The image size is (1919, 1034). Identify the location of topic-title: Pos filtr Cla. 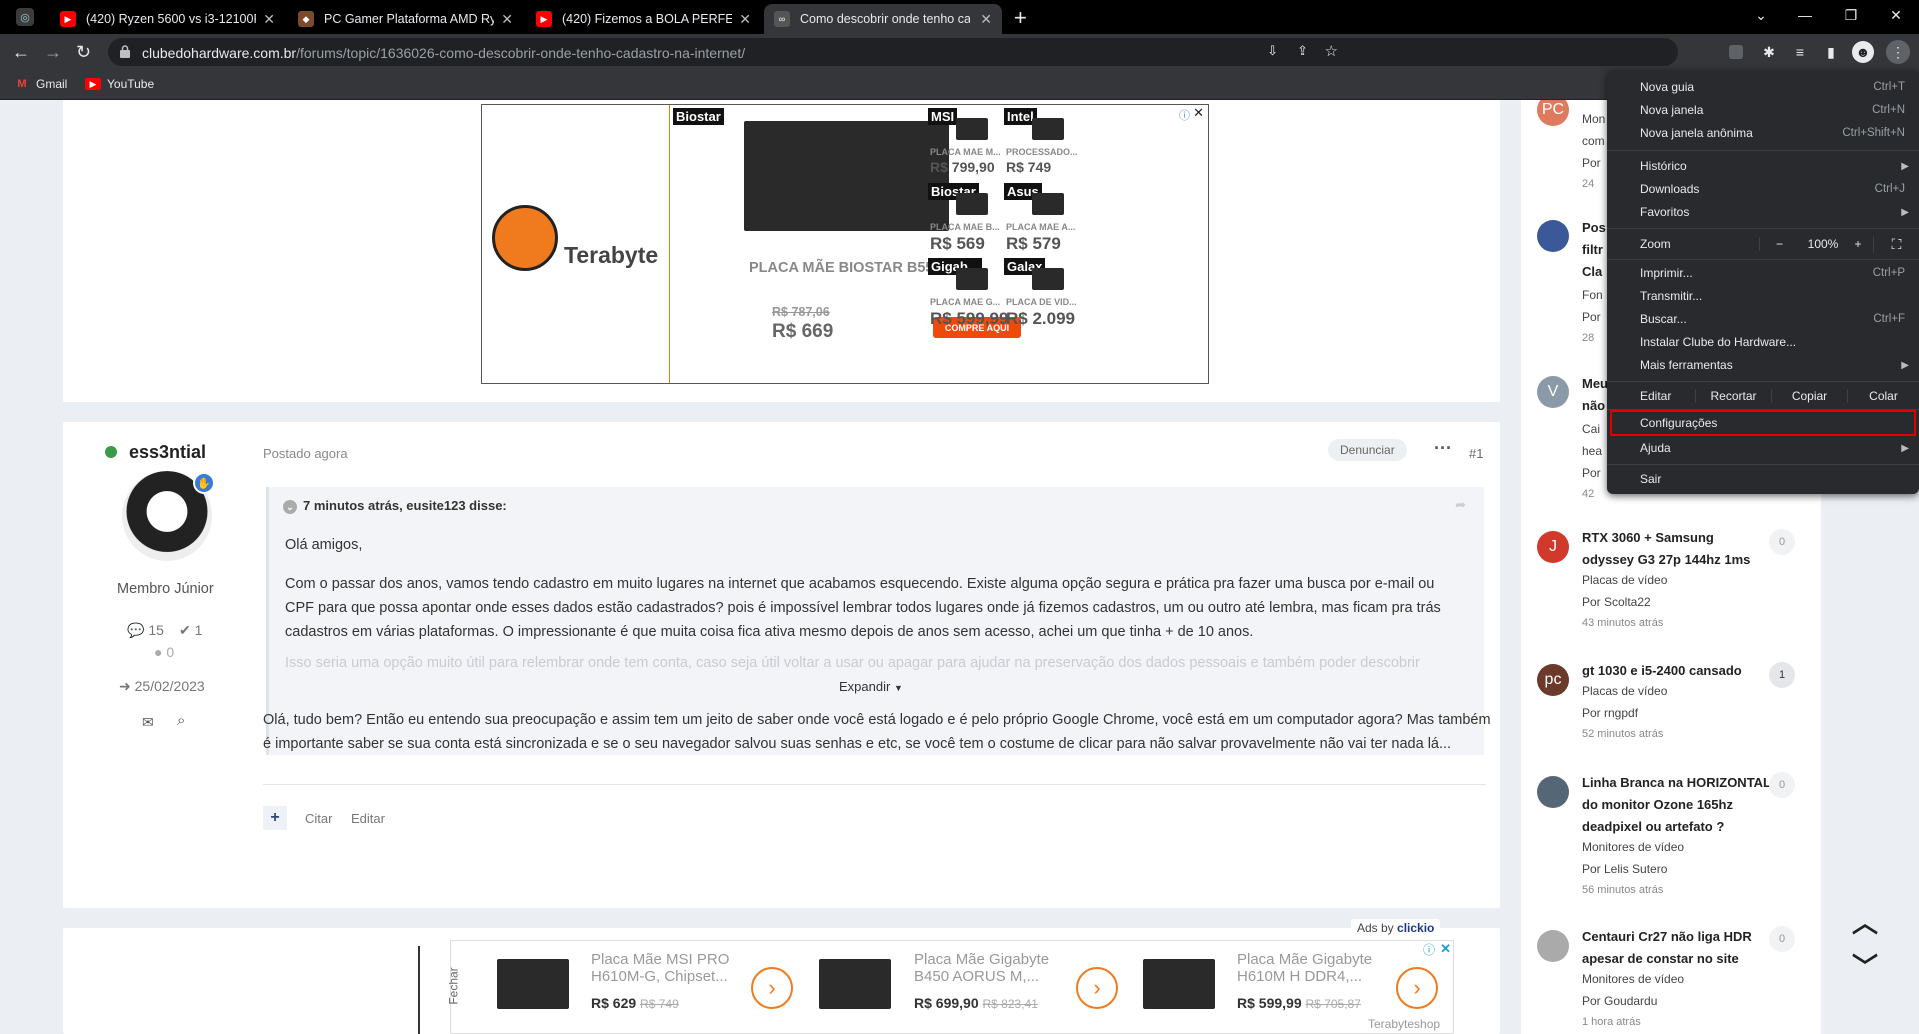
(1594, 250).